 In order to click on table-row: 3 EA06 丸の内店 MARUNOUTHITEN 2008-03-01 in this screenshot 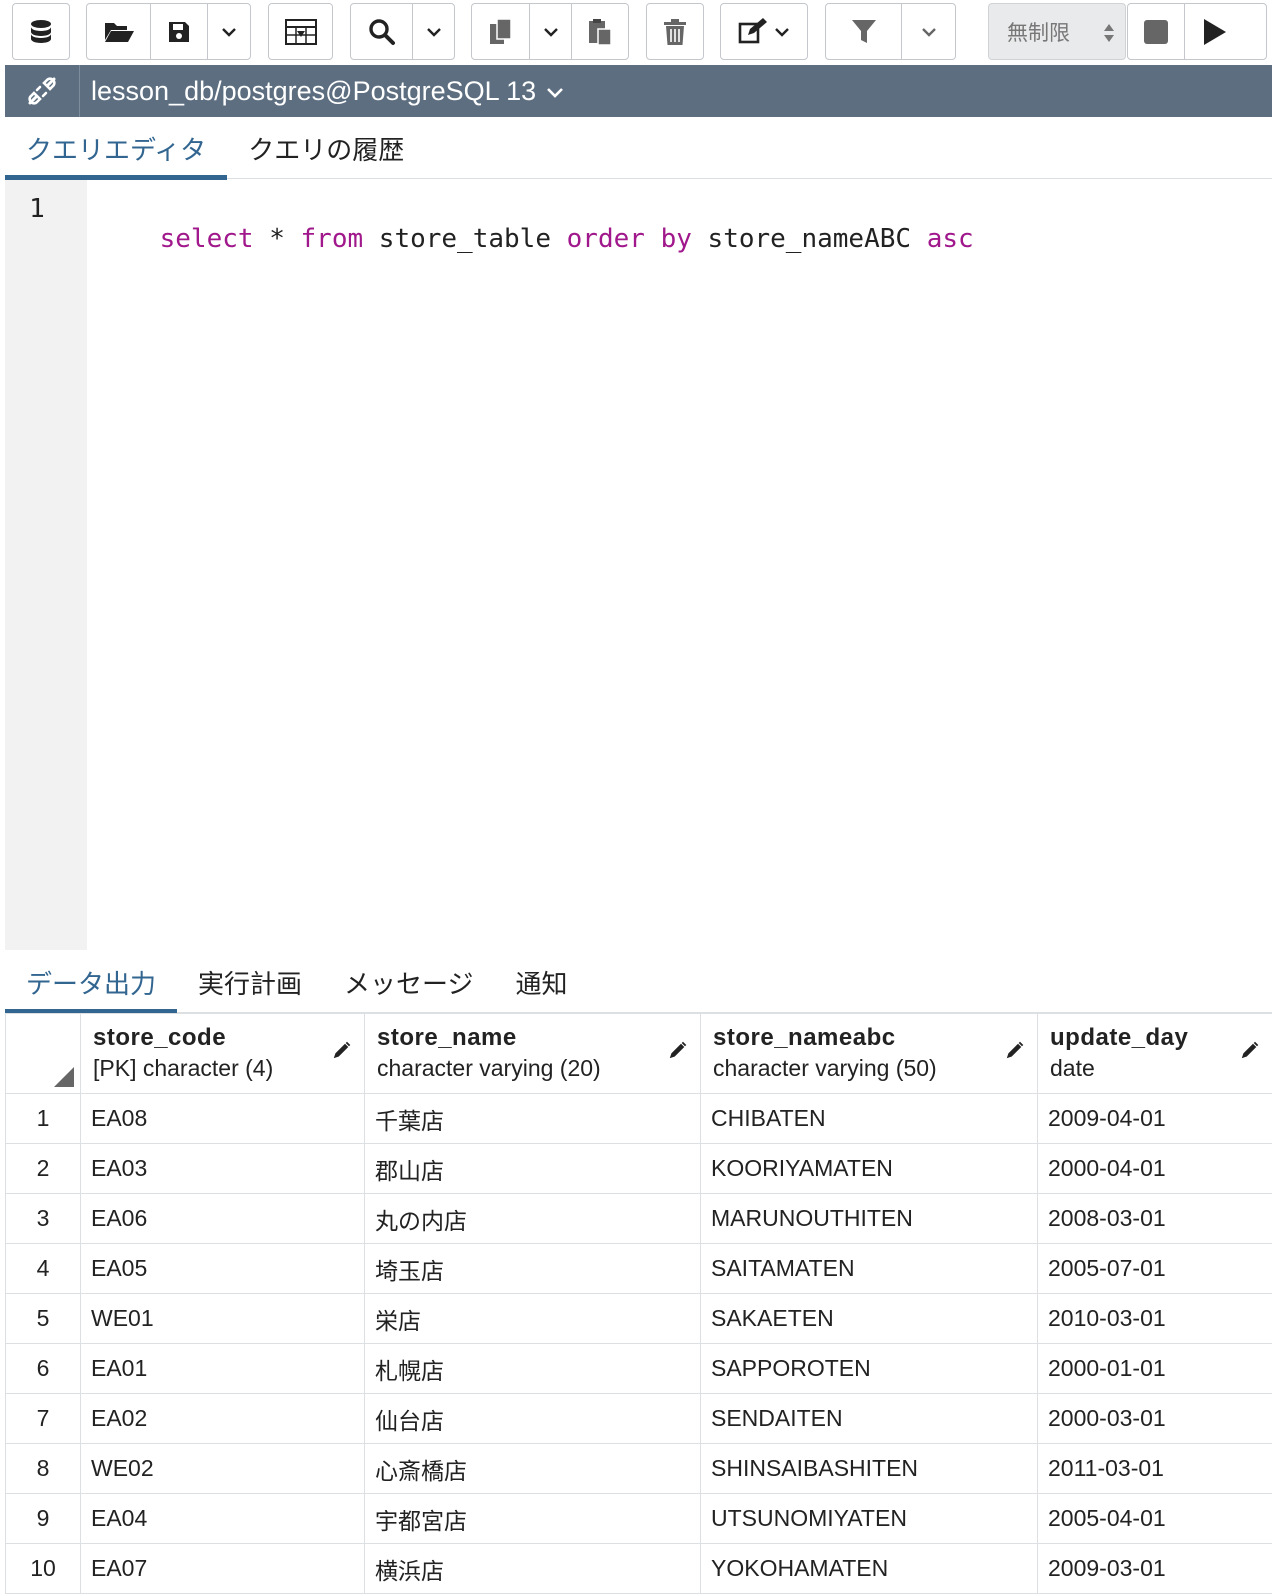, I will do `click(638, 1218)`.